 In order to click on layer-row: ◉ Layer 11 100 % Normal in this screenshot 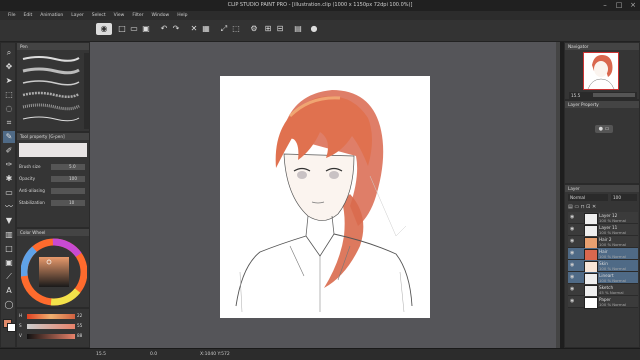, I will do `click(603, 230)`.